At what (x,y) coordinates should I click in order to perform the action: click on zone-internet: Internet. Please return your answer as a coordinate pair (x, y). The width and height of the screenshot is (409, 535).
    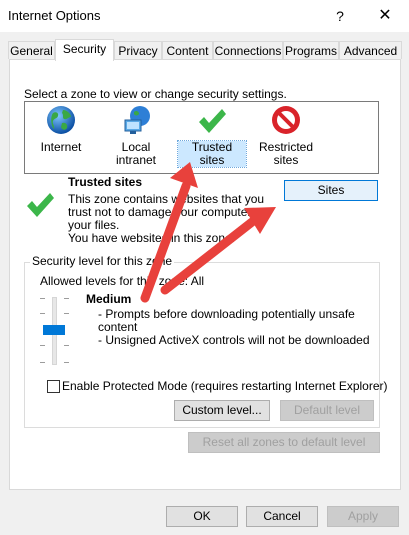
    Looking at the image, I should click on (61, 147).